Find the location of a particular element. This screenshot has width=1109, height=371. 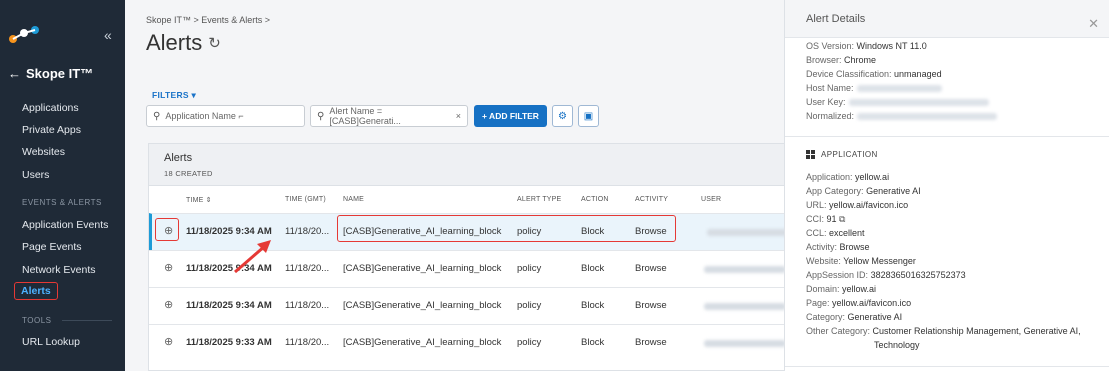

external-link-icon: ⧉ is located at coordinates (842, 219).